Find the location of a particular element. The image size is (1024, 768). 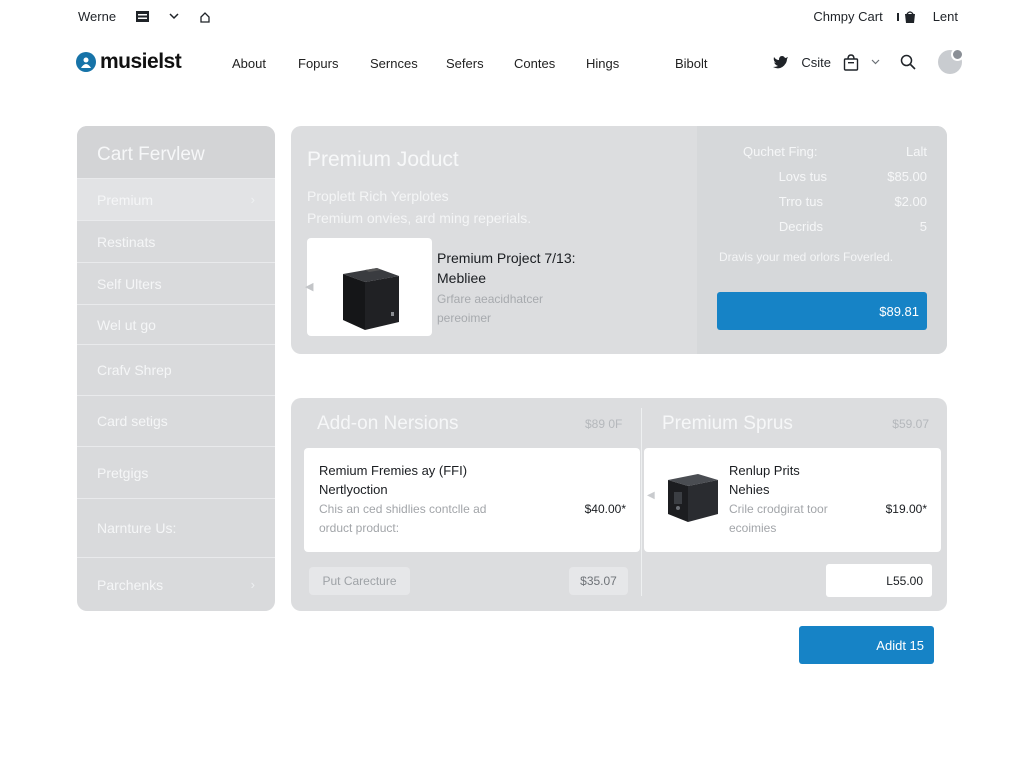

social-label: Csite is located at coordinates (816, 62).